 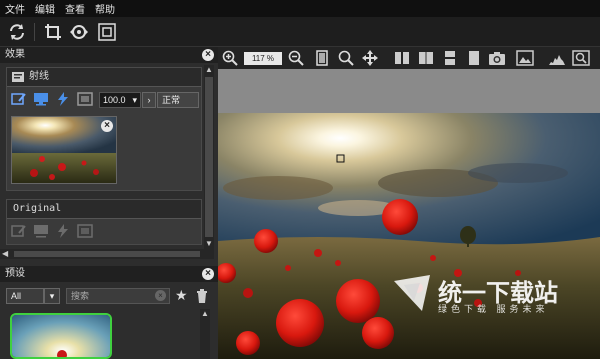 What do you see at coordinates (25, 296) in the screenshot?
I see `preset-filter-select: All` at bounding box center [25, 296].